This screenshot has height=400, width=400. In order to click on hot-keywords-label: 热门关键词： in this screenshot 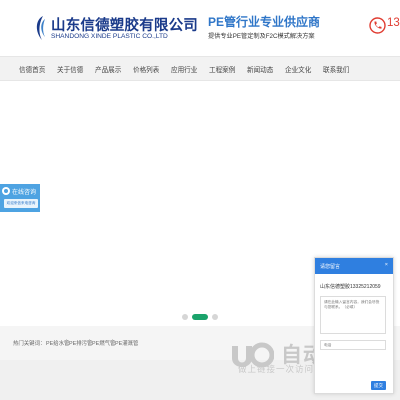, I will do `click(29, 344)`.